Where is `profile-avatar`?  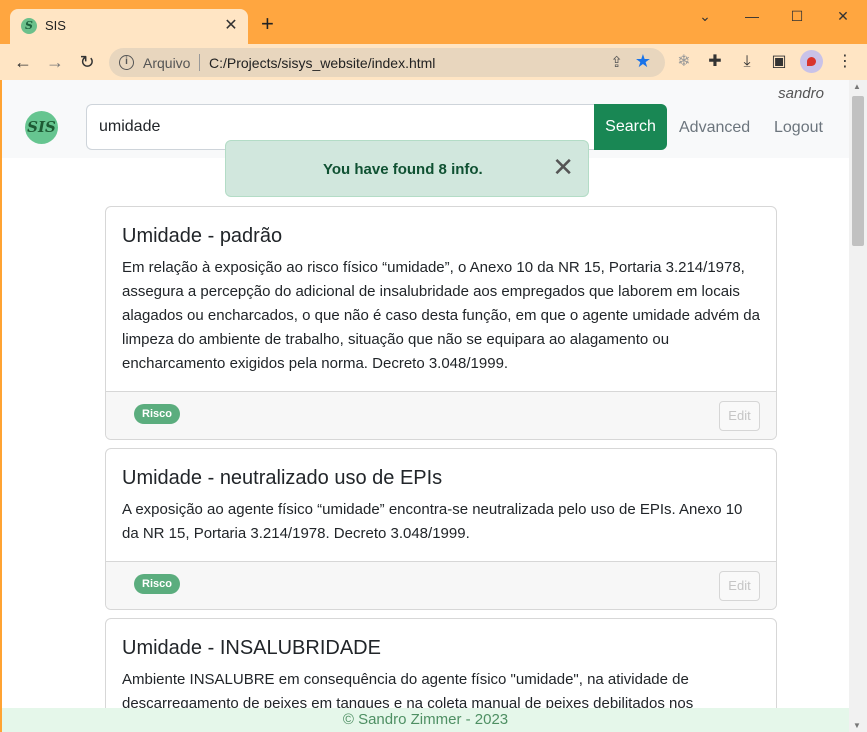 profile-avatar is located at coordinates (811, 61).